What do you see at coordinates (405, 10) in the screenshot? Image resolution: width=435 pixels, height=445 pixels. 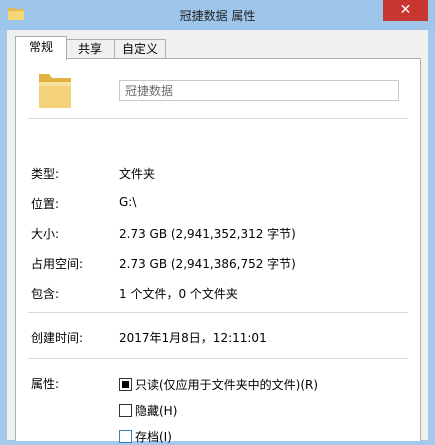 I see `close-button: ✕` at bounding box center [405, 10].